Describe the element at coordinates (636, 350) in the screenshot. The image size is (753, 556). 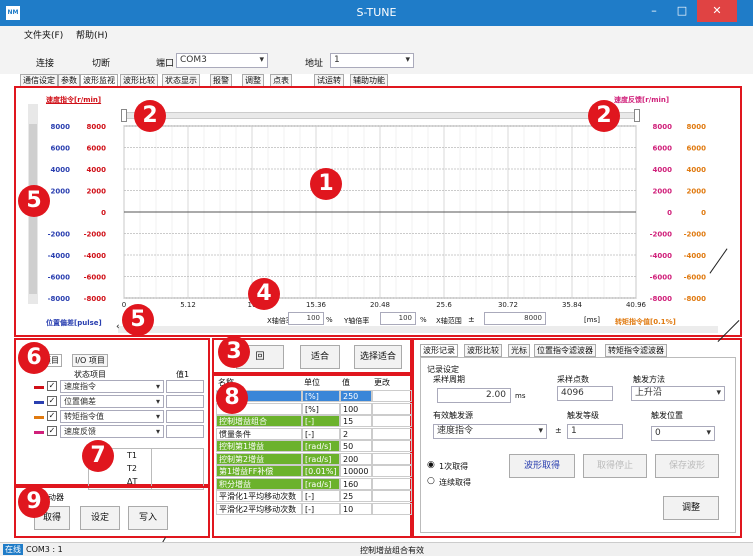
I see `record-tab: 转矩指令滤波器` at that location.